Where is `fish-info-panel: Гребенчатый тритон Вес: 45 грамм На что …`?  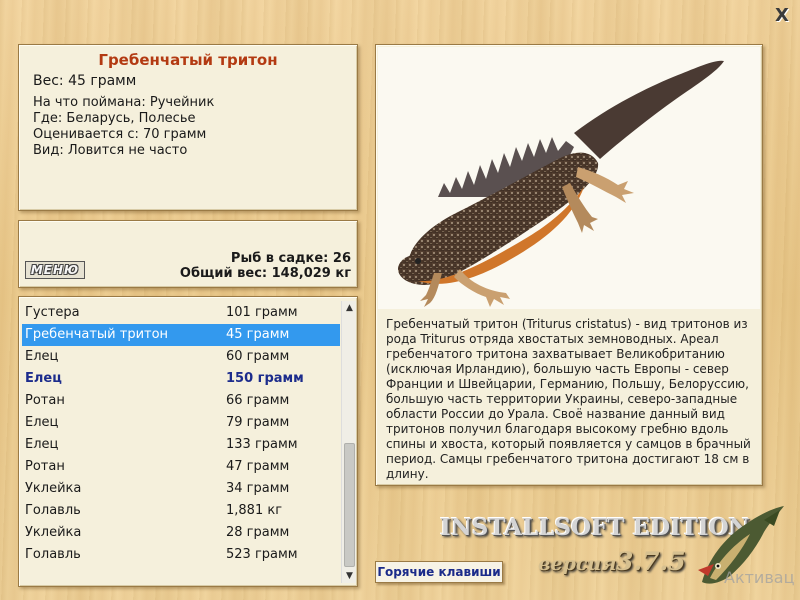
fish-info-panel: Гребенчатый тритон Вес: 45 грамм На что … is located at coordinates (188, 127).